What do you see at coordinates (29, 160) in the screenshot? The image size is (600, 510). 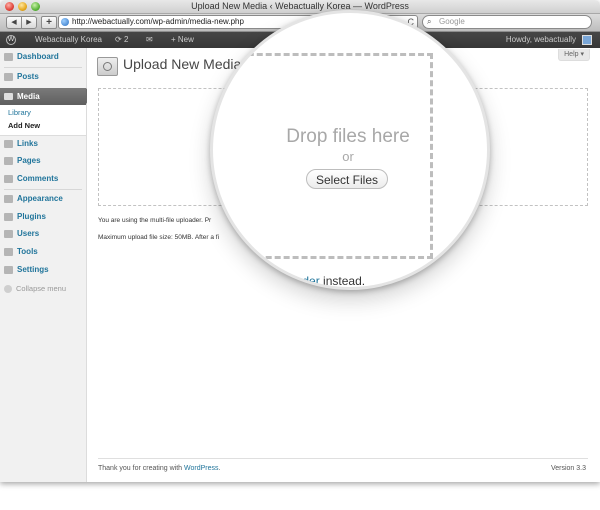 I see `sidebar-item-label: Pages` at bounding box center [29, 160].